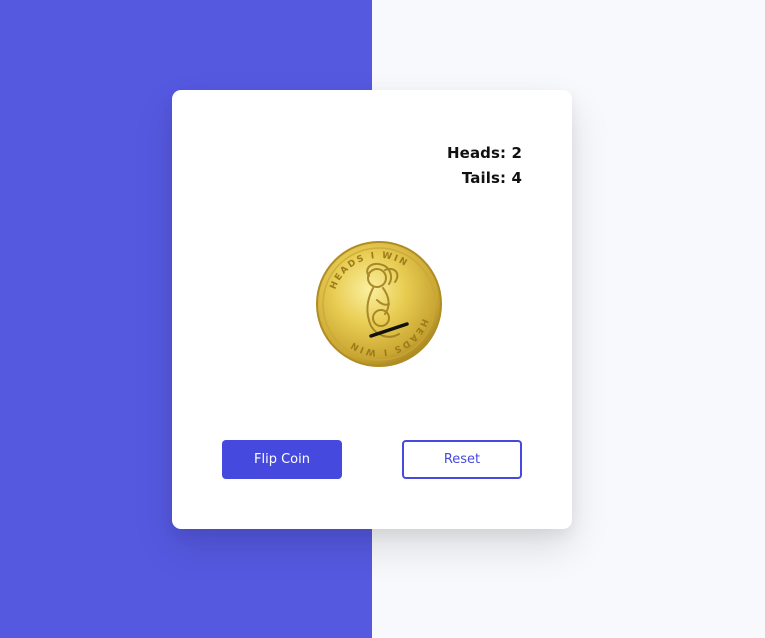 Image resolution: width=765 pixels, height=638 pixels. Describe the element at coordinates (484, 153) in the screenshot. I see `heads-count: Heads: 2` at that location.